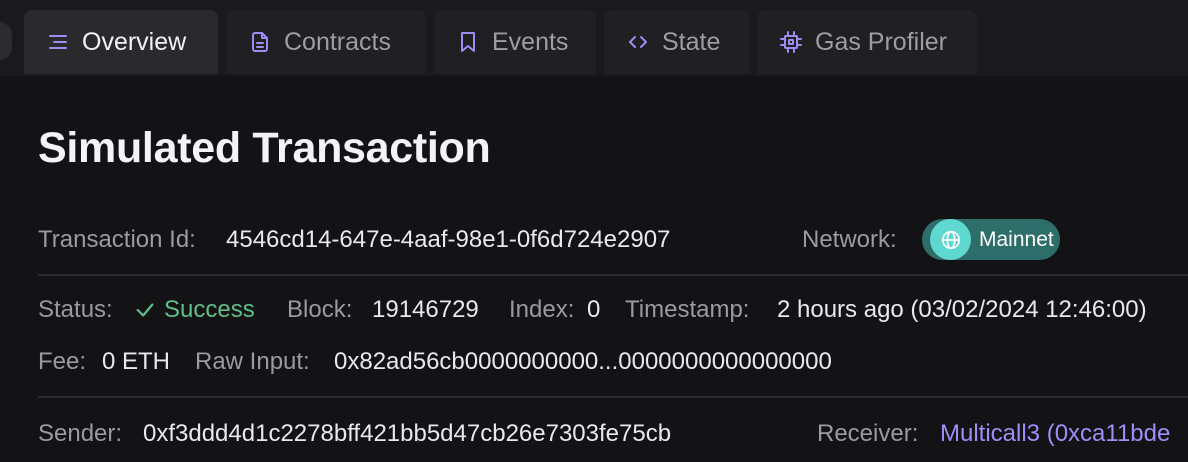  I want to click on list-icon, so click(58, 42).